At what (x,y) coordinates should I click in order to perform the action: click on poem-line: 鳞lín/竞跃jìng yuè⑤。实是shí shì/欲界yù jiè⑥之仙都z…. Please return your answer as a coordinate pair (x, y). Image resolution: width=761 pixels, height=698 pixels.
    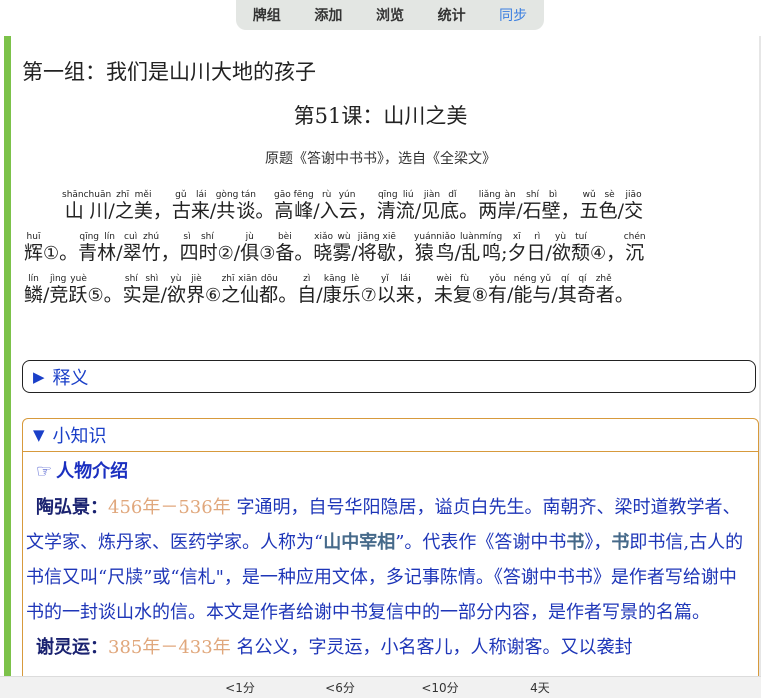
    Looking at the image, I should click on (391, 295).